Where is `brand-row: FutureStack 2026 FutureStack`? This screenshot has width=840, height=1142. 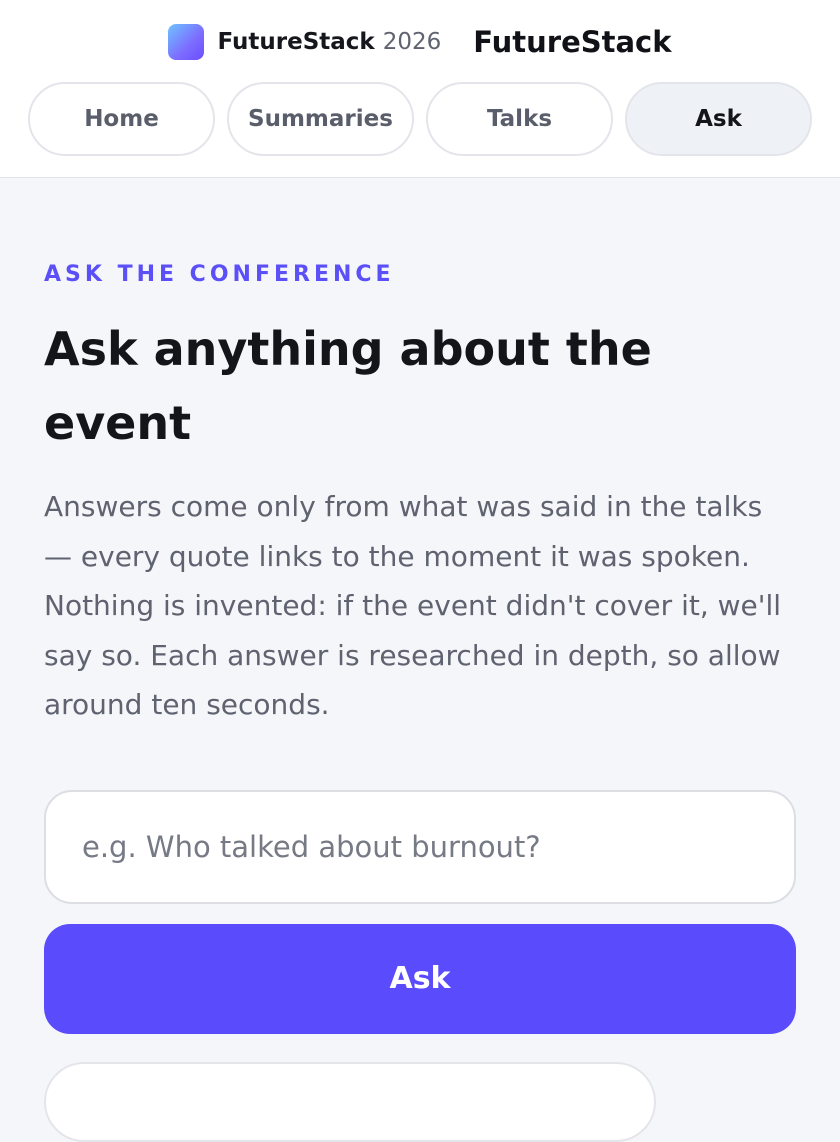 brand-row: FutureStack 2026 FutureStack is located at coordinates (420, 42).